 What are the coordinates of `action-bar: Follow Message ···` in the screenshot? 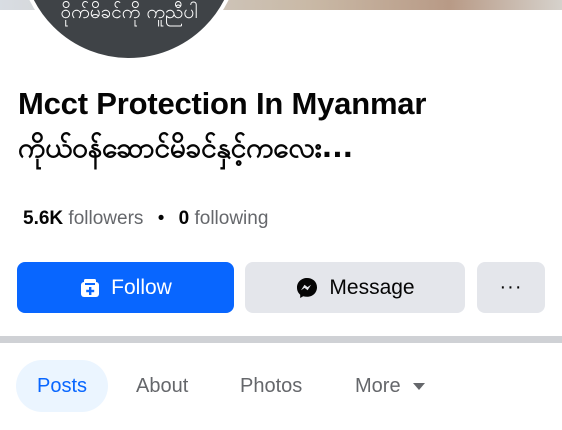 It's located at (281, 288).